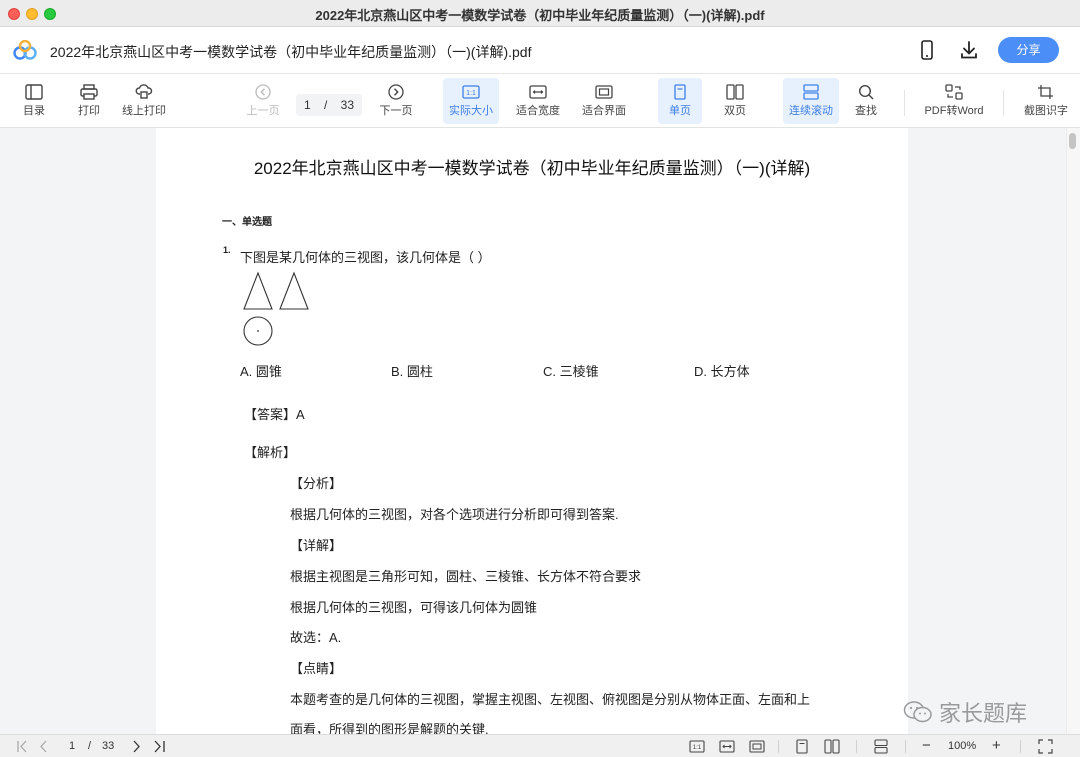 This screenshot has height=757, width=1080. Describe the element at coordinates (316, 545) in the screenshot. I see `analysis-line: 【详解】` at that location.